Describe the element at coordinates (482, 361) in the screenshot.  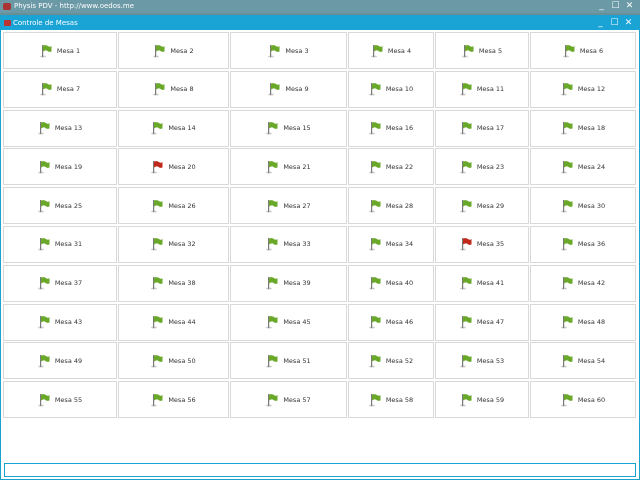
I see `table-button: Mesa 53` at that location.